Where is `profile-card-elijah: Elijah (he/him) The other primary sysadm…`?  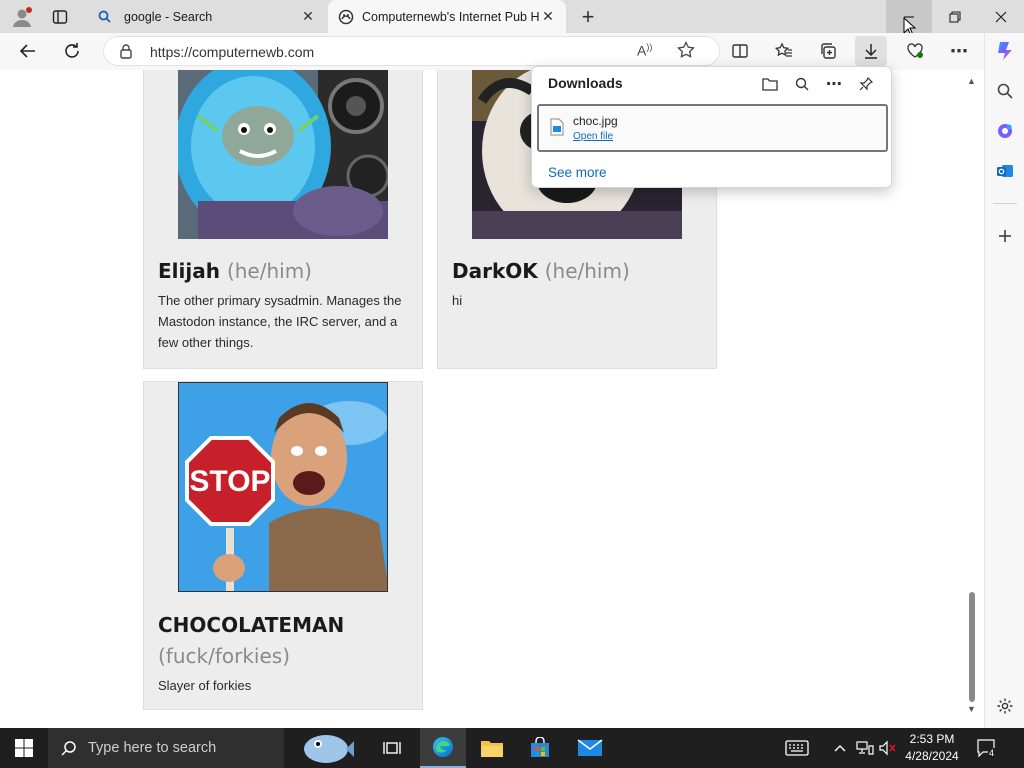
profile-card-elijah: Elijah (he/him) The other primary sysadm… is located at coordinates (283, 219).